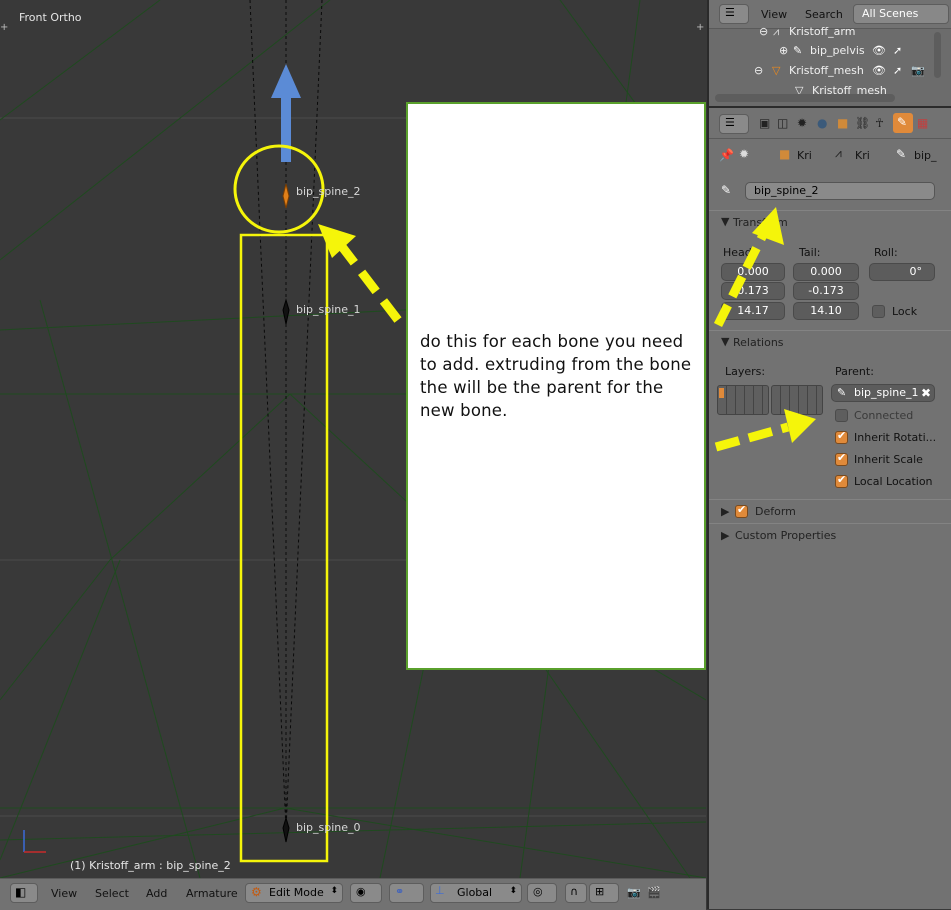 This screenshot has height=910, width=951. I want to click on roll-field: 0°, so click(902, 272).